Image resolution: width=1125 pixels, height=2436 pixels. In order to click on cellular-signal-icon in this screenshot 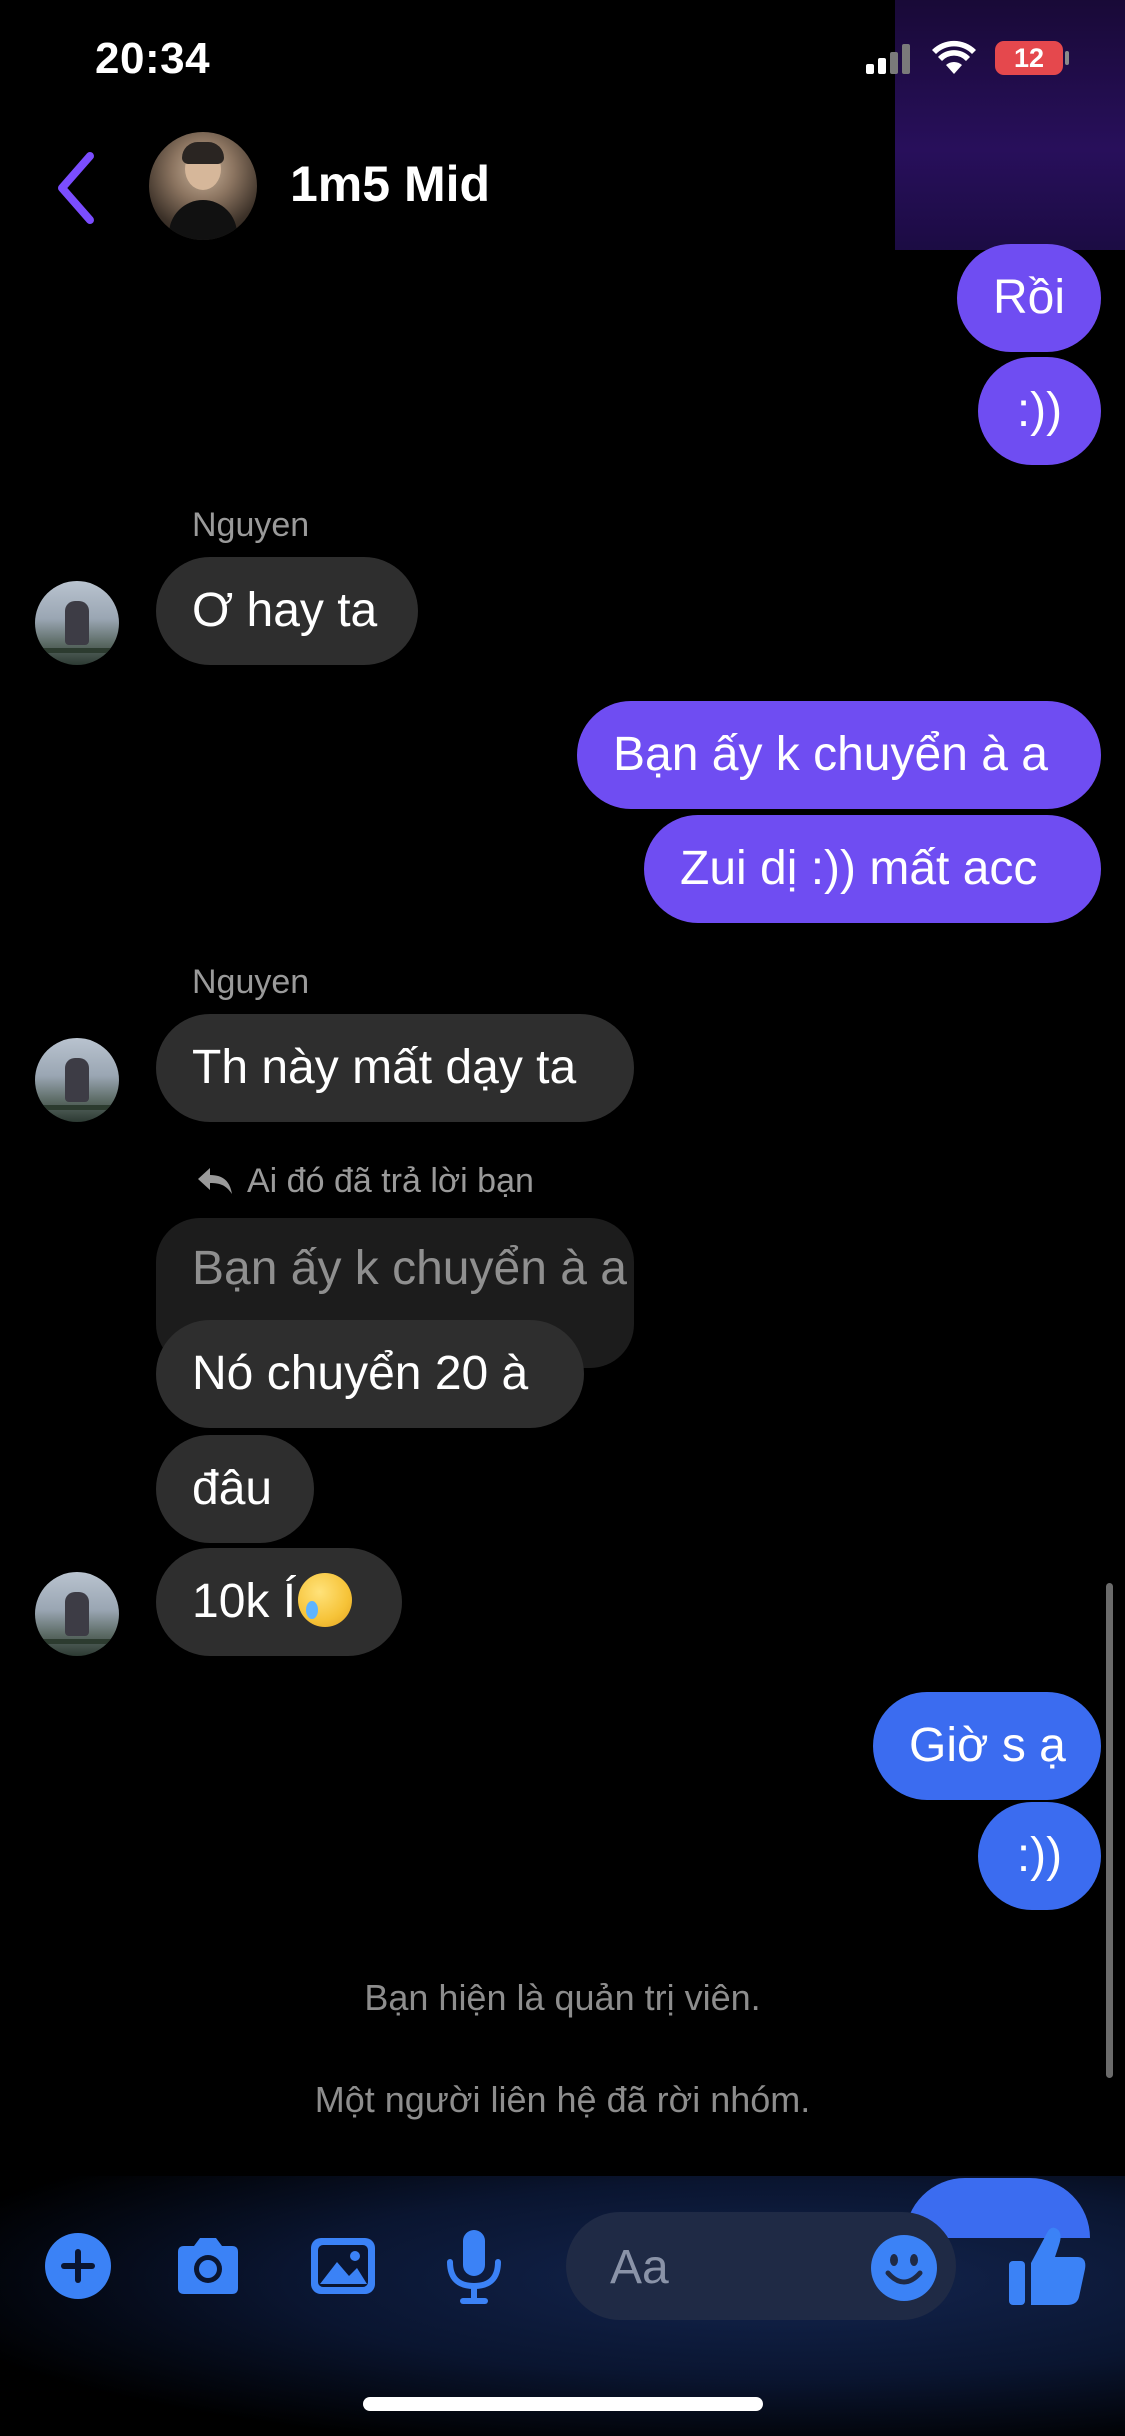, I will do `click(891, 59)`.